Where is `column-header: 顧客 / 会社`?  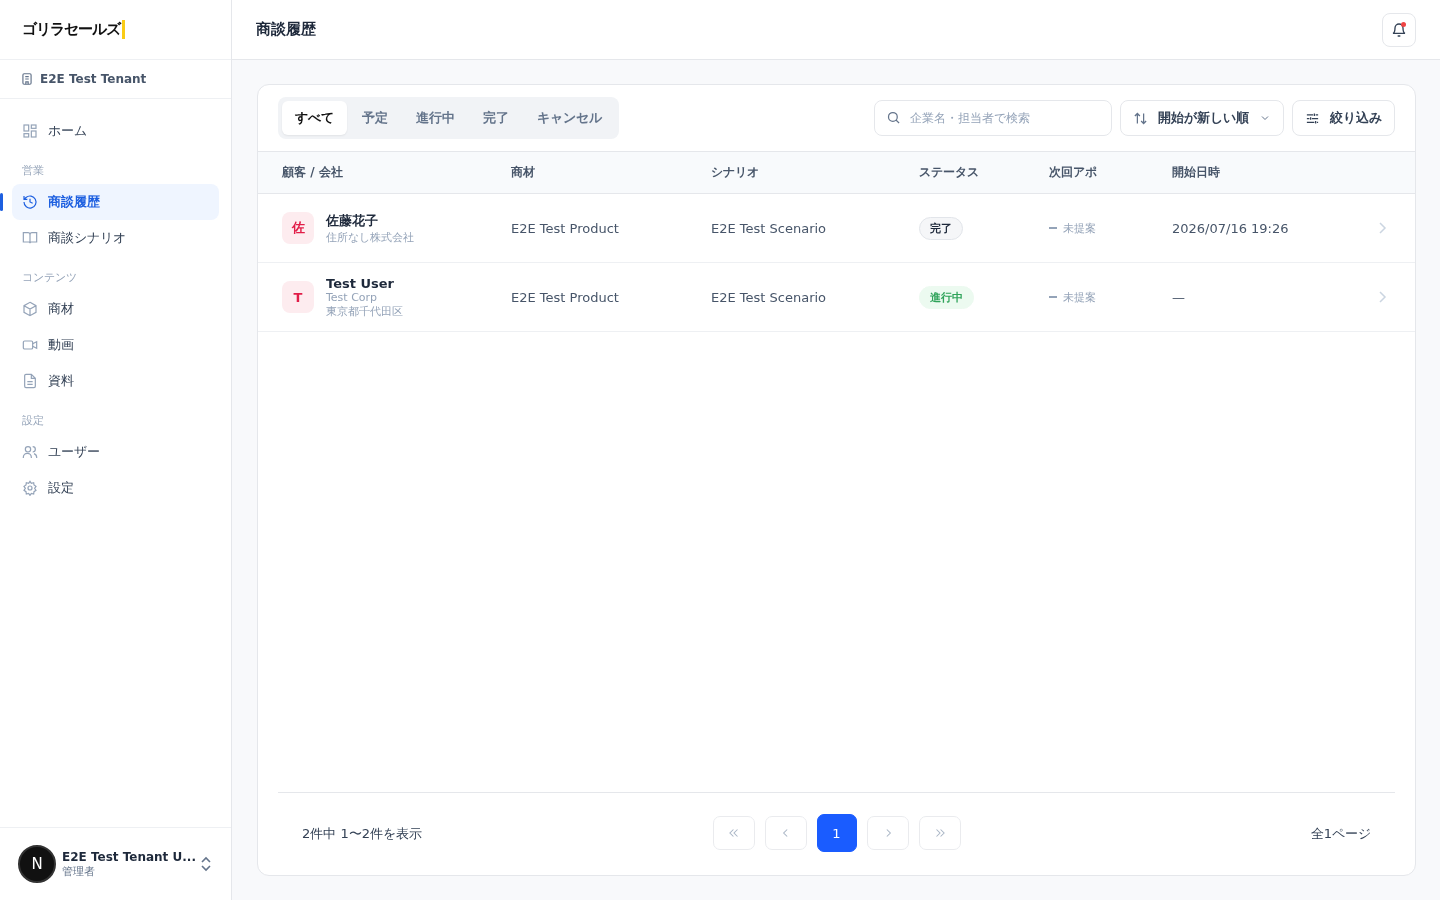 column-header: 顧客 / 会社 is located at coordinates (313, 172).